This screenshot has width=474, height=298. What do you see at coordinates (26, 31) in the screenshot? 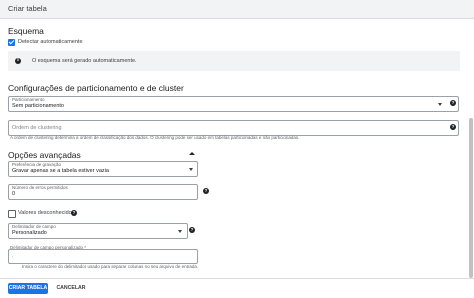
I see `schema-heading: Esquema` at bounding box center [26, 31].